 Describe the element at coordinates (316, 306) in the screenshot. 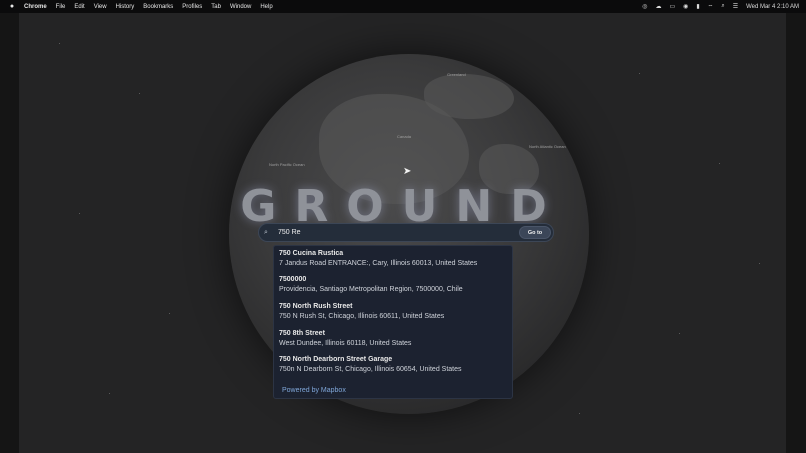

I see `result-title: 750 North Rush Street` at that location.